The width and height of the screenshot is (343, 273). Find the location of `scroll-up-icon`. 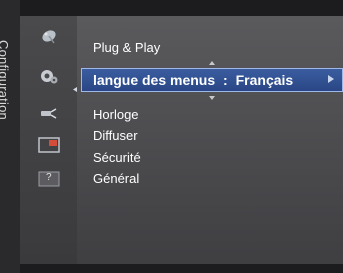

scroll-up-icon is located at coordinates (212, 63).